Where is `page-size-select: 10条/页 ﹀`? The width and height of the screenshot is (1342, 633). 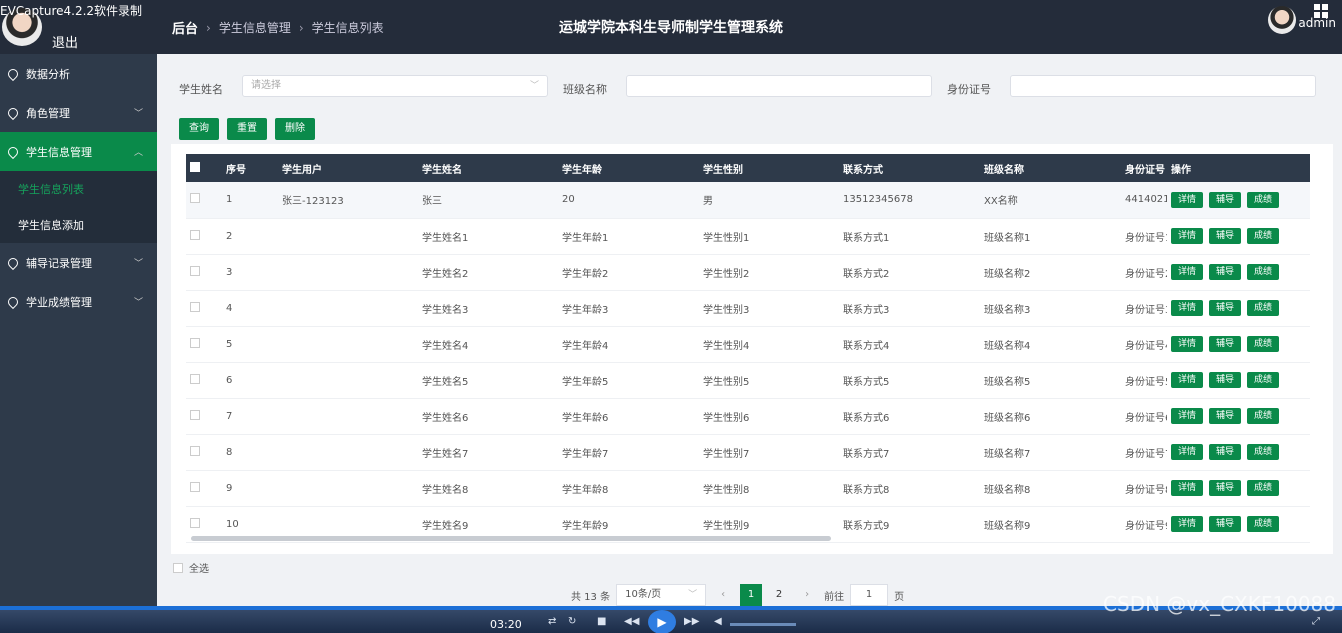 page-size-select: 10条/页 ﹀ is located at coordinates (661, 595).